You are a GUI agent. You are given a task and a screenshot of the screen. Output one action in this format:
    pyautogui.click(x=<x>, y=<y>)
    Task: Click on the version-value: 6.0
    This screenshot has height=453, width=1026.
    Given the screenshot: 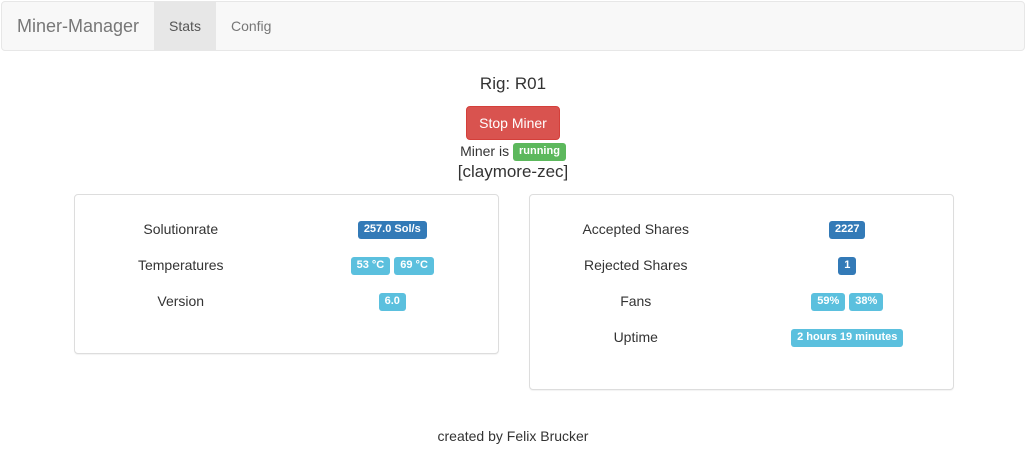 What is the action you would take?
    pyautogui.click(x=392, y=302)
    